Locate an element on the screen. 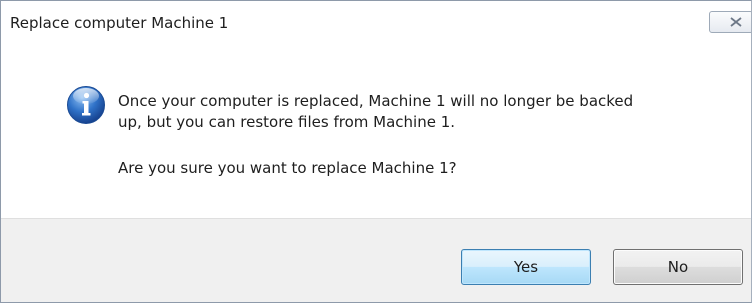 The height and width of the screenshot is (303, 752). title-bar: Replace computer Machine 1 is located at coordinates (376, 23).